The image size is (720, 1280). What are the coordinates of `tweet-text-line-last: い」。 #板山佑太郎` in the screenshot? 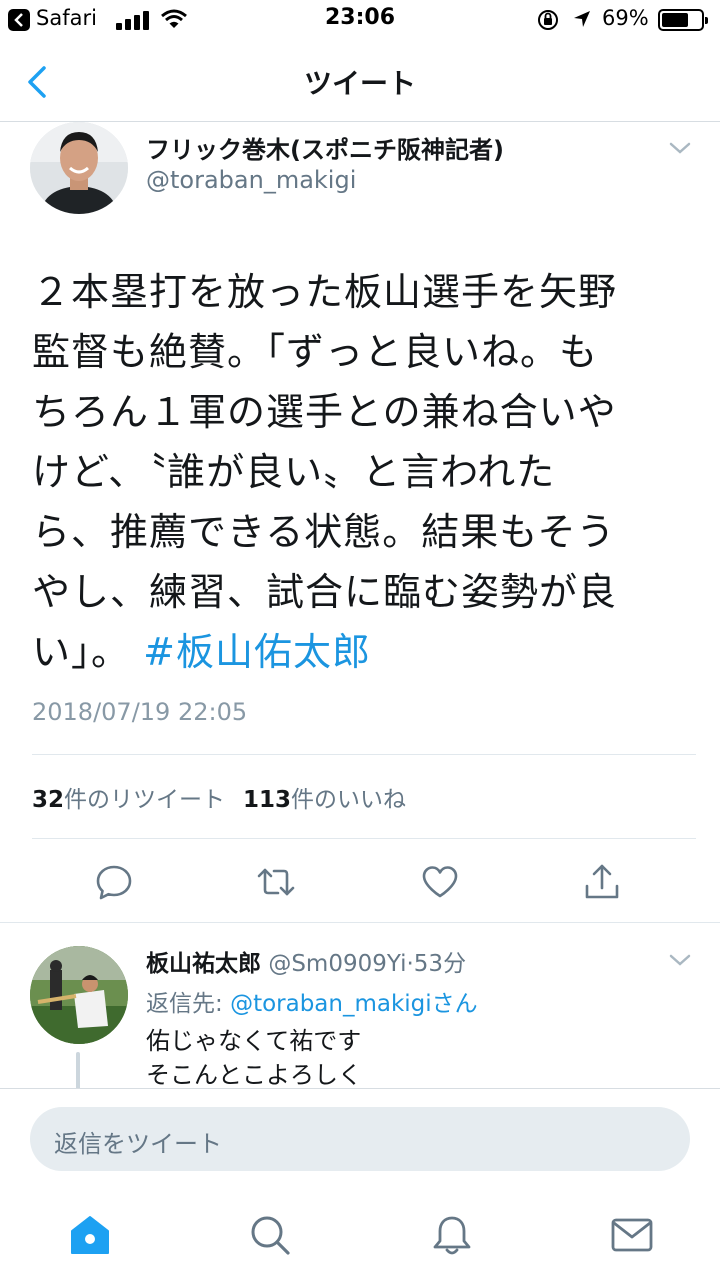 It's located at (357, 652).